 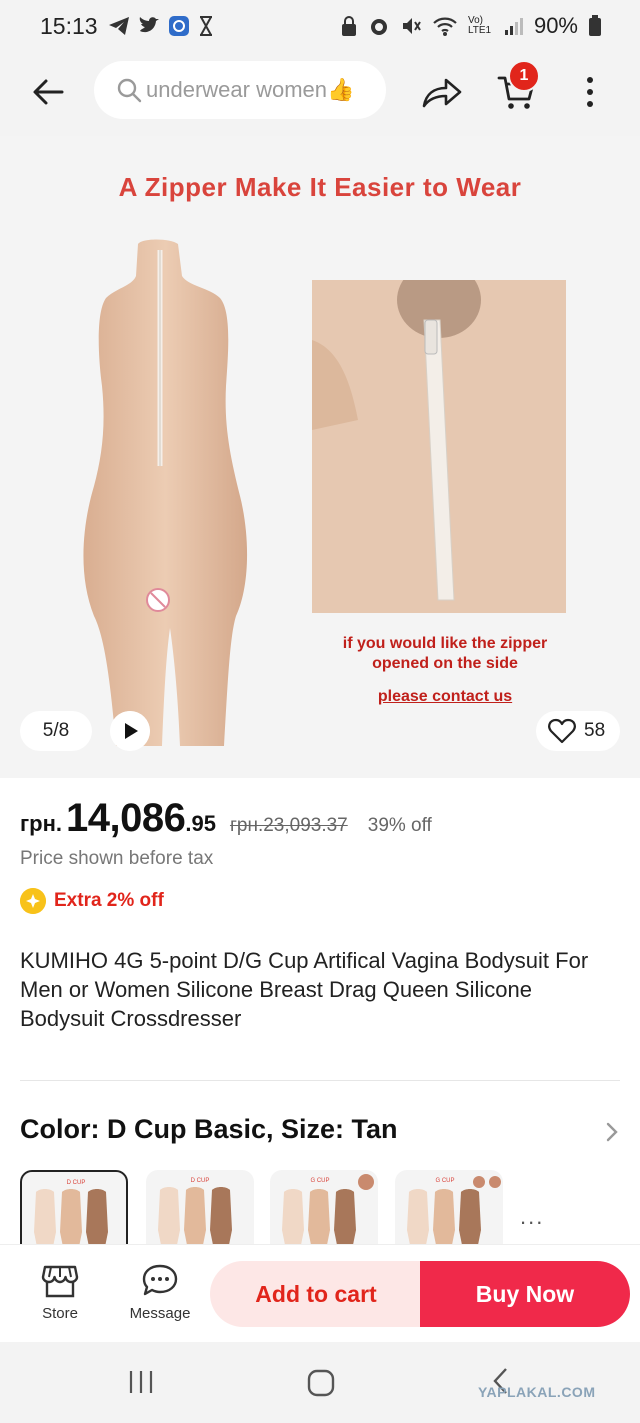 What do you see at coordinates (250, 89) in the screenshot?
I see `search-text: underwear women👍` at bounding box center [250, 89].